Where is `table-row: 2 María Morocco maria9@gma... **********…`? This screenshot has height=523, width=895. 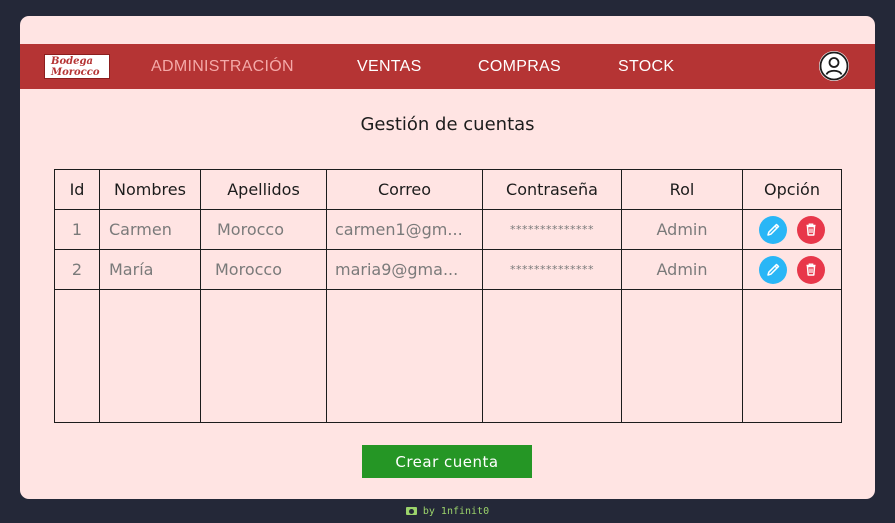 table-row: 2 María Morocco maria9@gma... **********… is located at coordinates (448, 269).